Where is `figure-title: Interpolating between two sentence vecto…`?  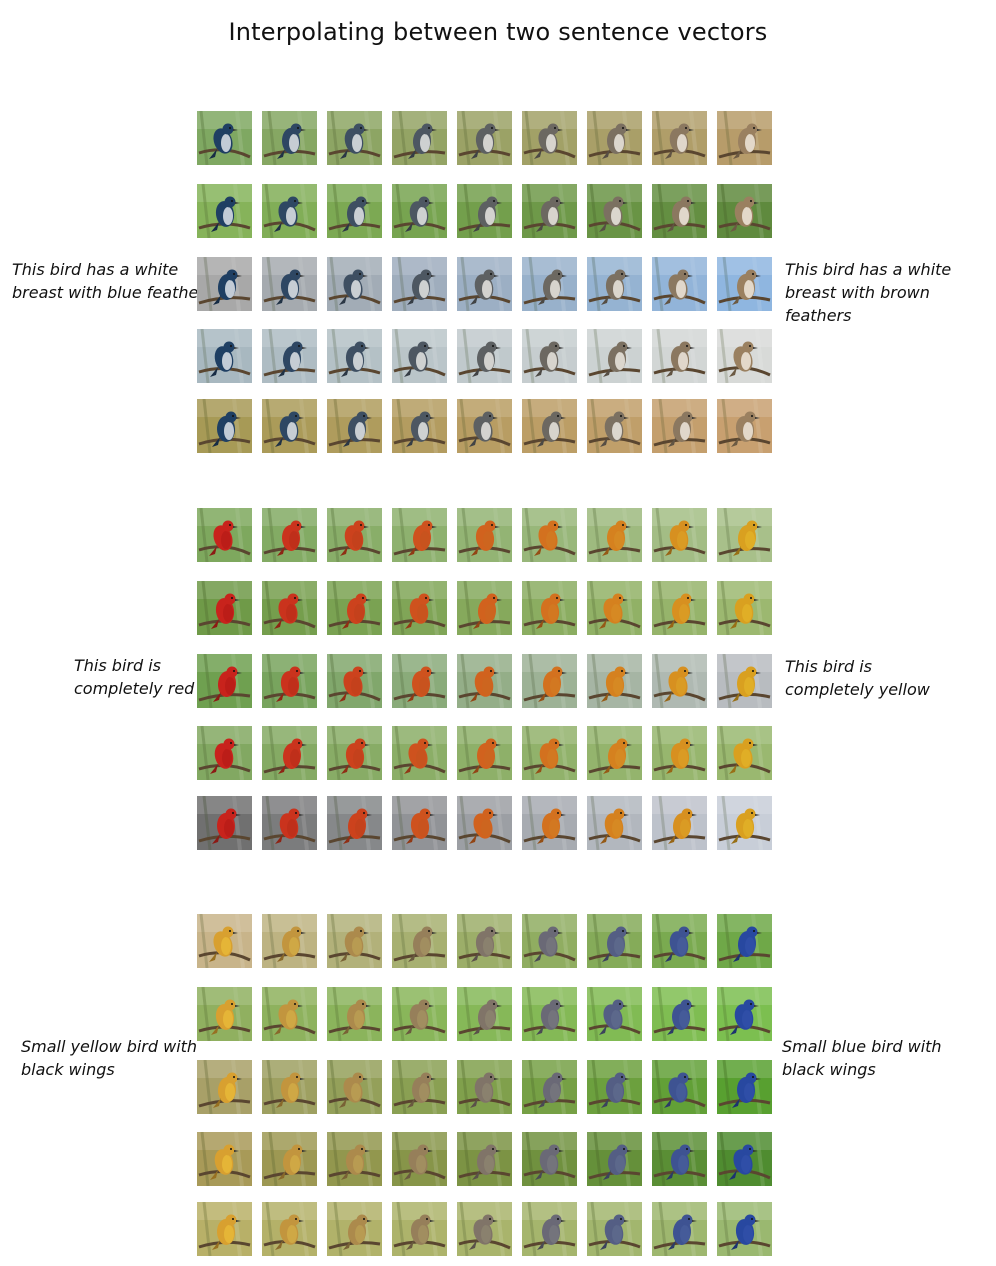 figure-title: Interpolating between two sentence vecto… is located at coordinates (498, 32).